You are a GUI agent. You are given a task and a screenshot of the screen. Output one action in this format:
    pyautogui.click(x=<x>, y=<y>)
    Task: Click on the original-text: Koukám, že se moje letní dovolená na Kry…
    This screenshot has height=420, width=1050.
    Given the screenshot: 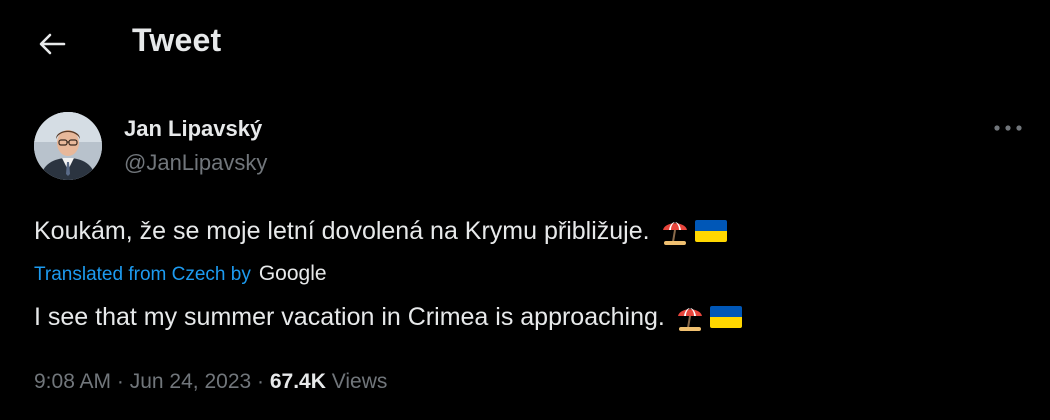 What is the action you would take?
    pyautogui.click(x=342, y=230)
    